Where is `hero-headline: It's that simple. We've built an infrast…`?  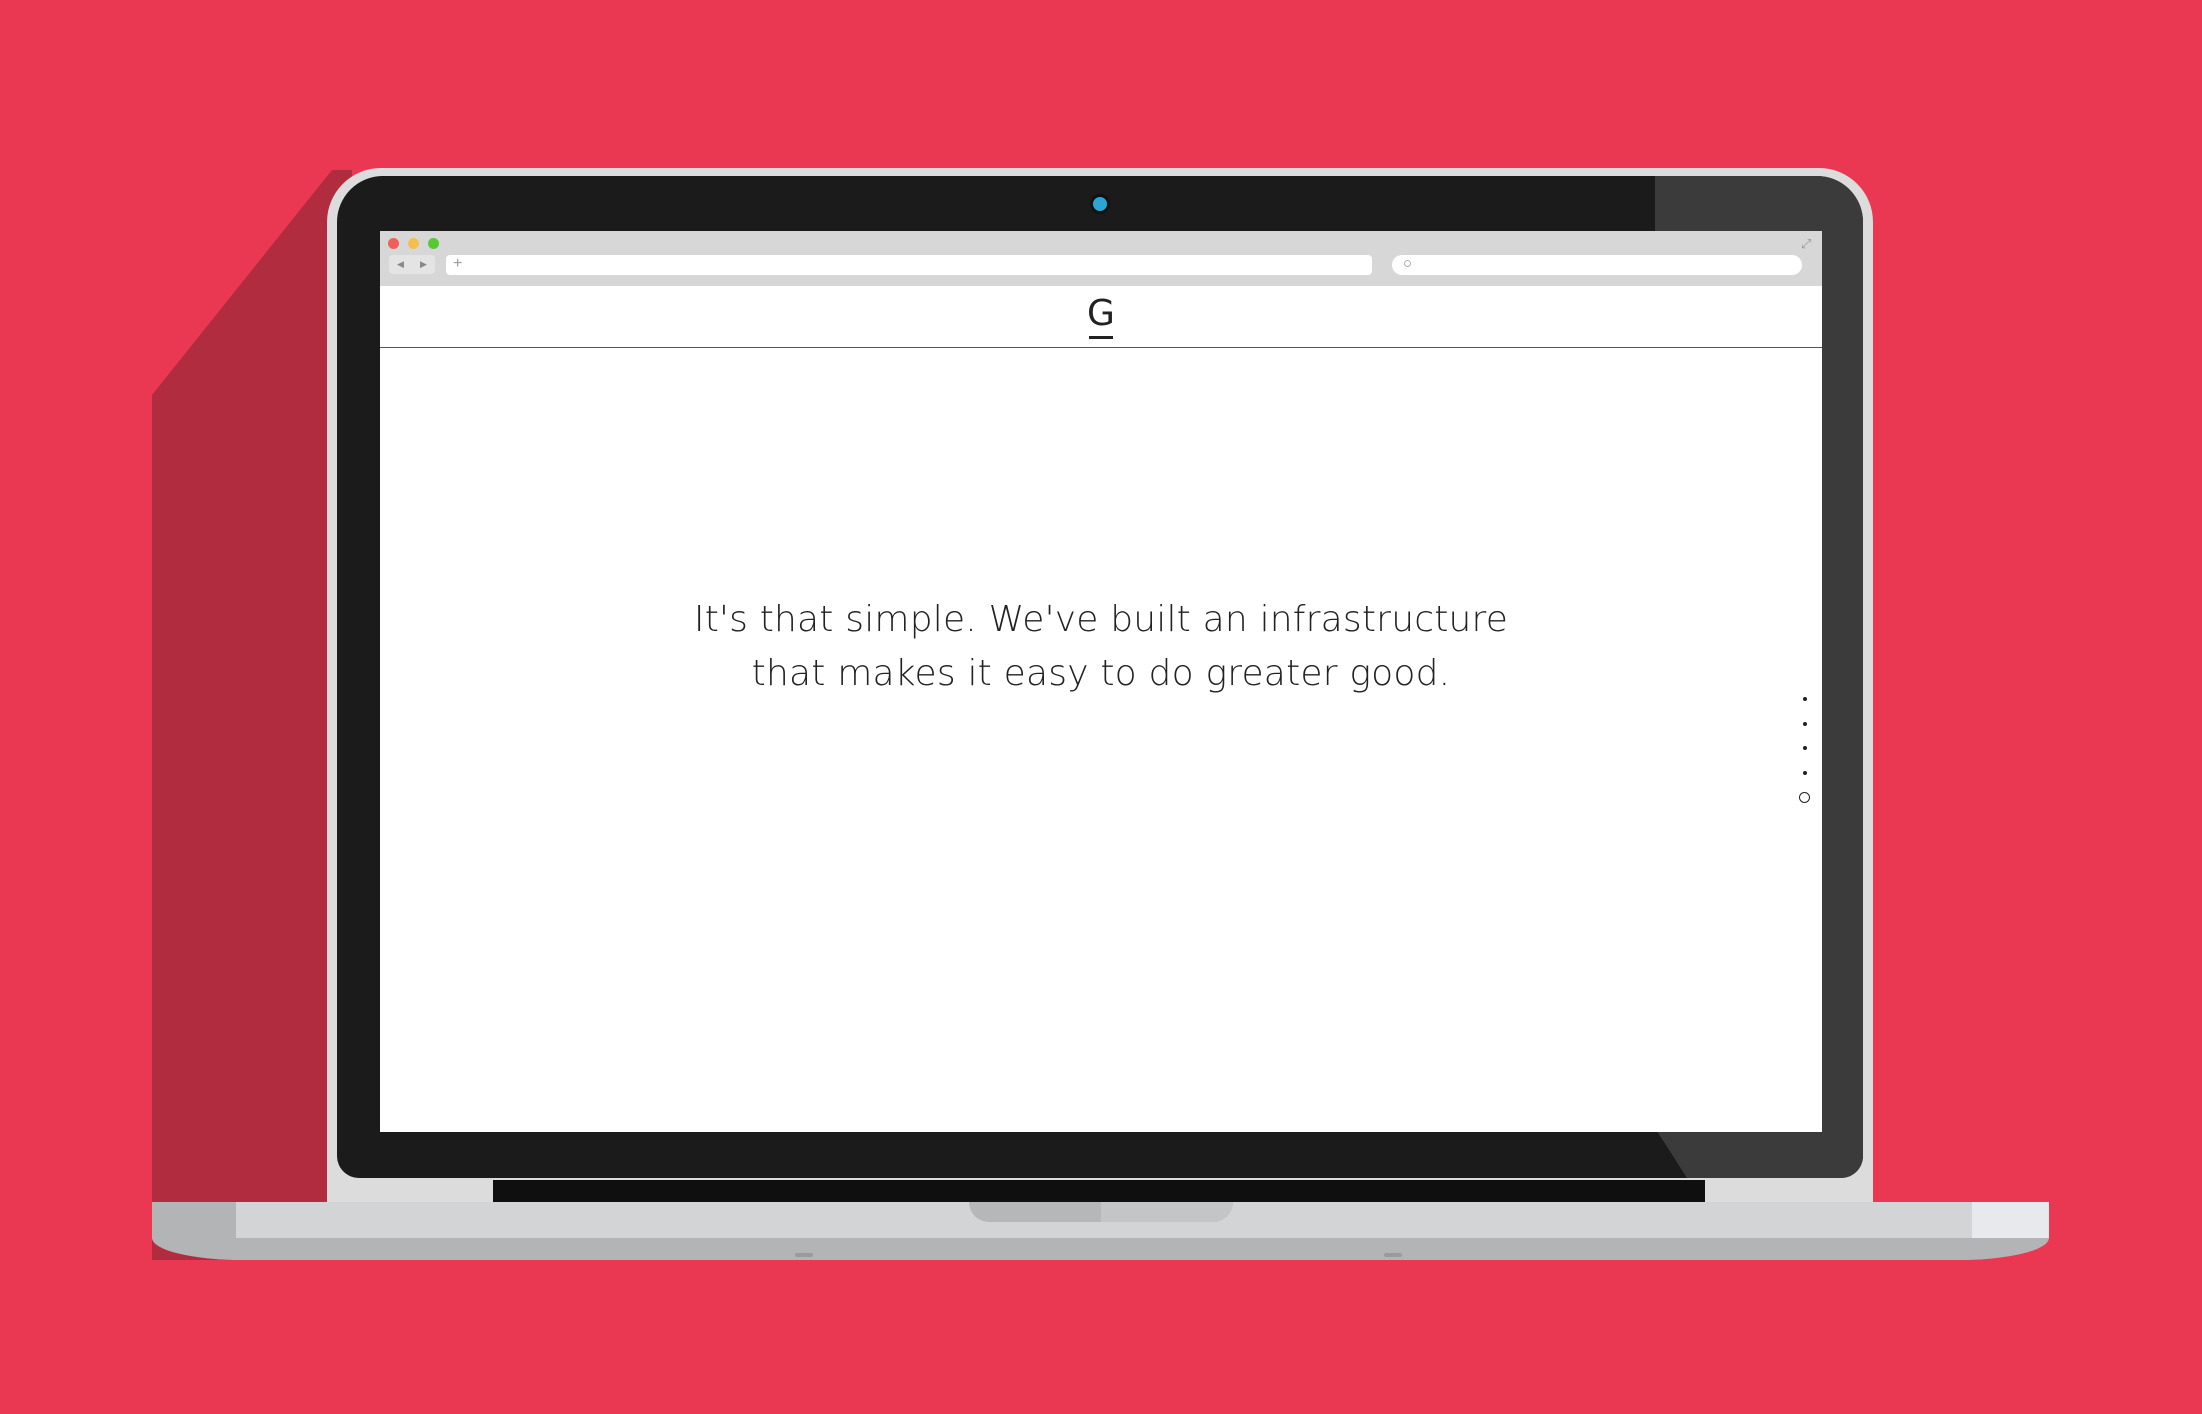
hero-headline: It's that simple. We've built an infrast… is located at coordinates (1101, 647).